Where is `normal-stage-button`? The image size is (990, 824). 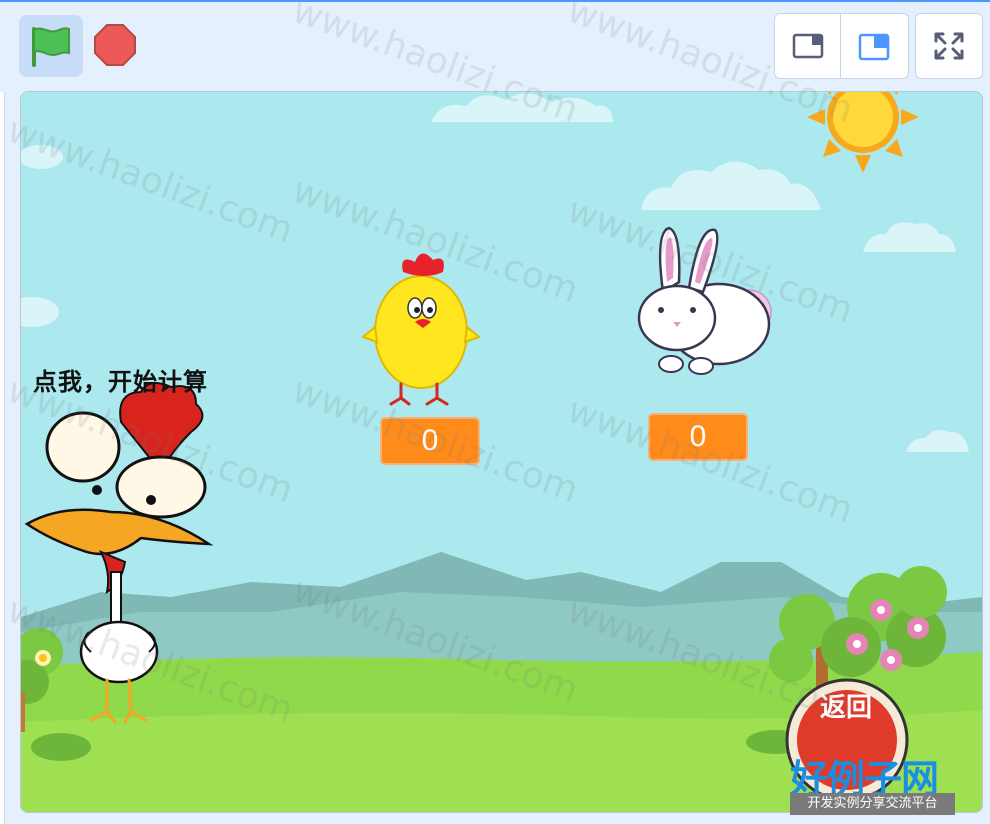 normal-stage-button is located at coordinates (874, 46).